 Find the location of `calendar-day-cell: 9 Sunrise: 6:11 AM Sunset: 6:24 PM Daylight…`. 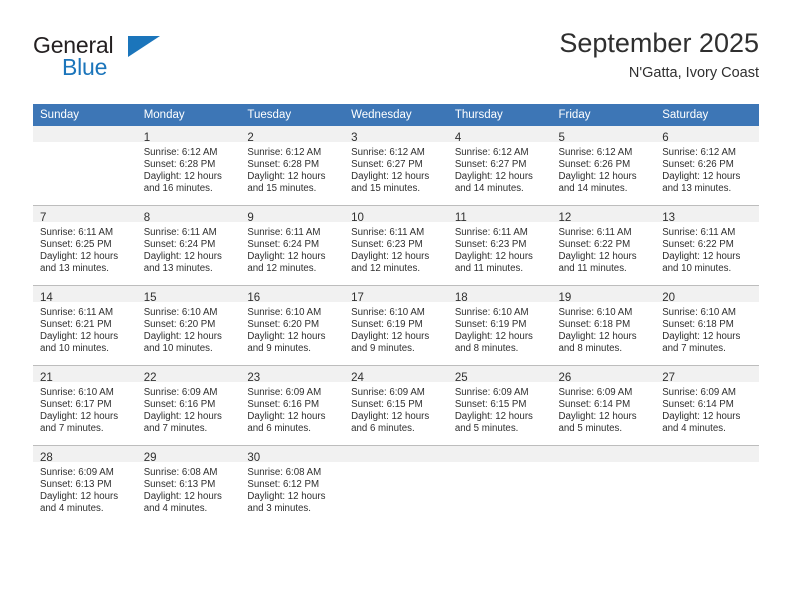

calendar-day-cell: 9 Sunrise: 6:11 AM Sunset: 6:24 PM Daylight… is located at coordinates (292, 245).